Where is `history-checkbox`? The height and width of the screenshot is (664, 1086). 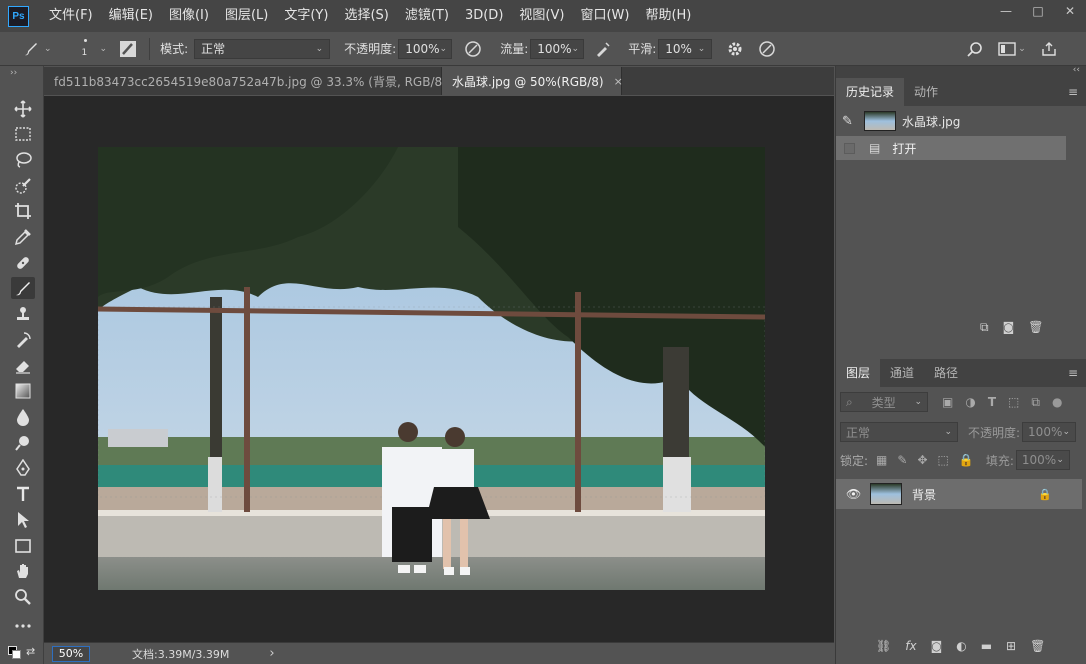 history-checkbox is located at coordinates (849, 148).